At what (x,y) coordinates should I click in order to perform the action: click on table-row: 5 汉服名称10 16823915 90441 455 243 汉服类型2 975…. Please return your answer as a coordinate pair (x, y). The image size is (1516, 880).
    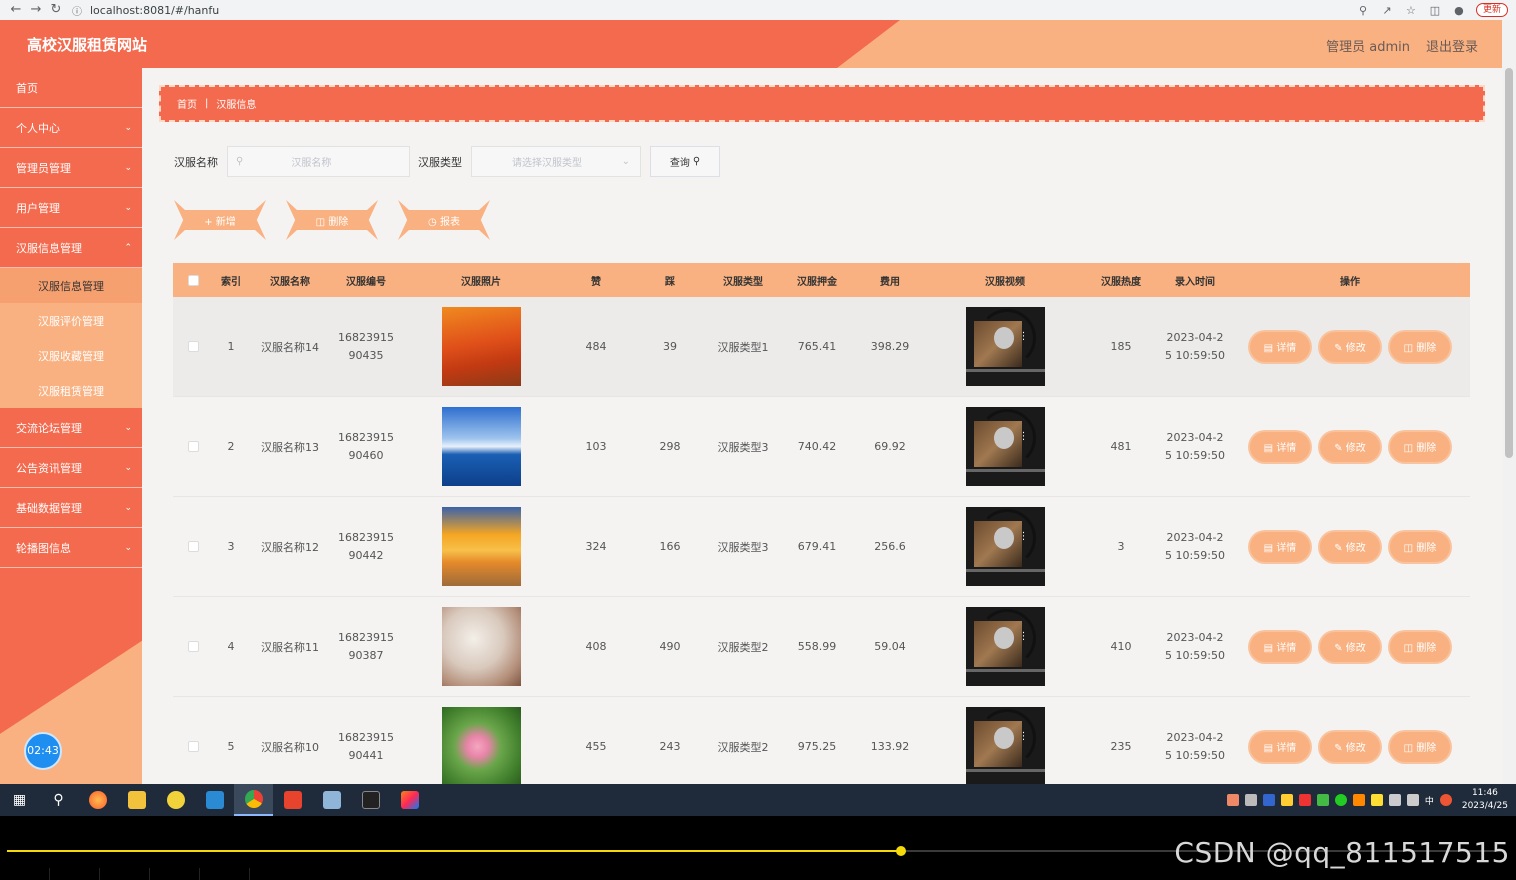
    Looking at the image, I should click on (821, 740).